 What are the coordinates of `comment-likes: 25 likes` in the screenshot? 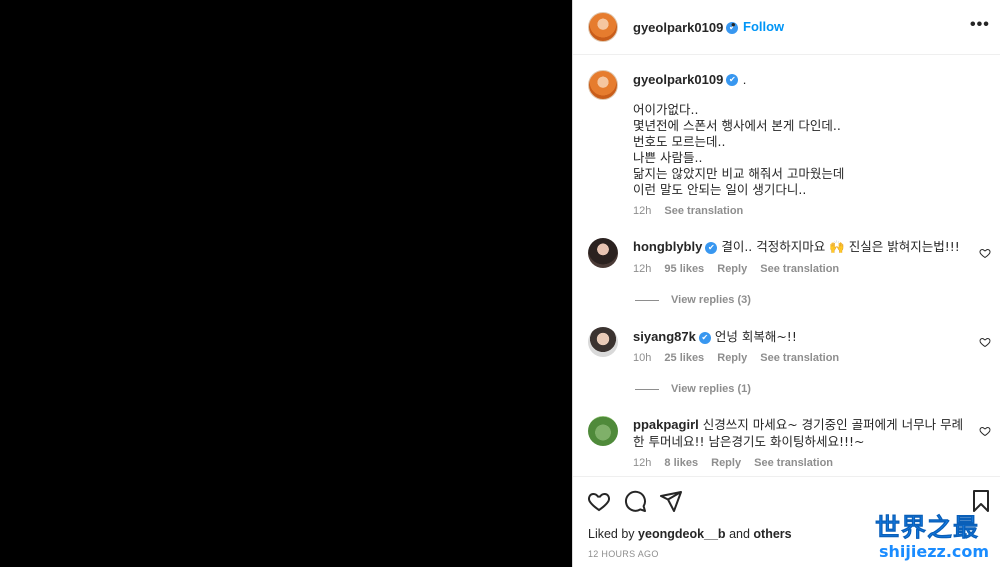 It's located at (684, 358).